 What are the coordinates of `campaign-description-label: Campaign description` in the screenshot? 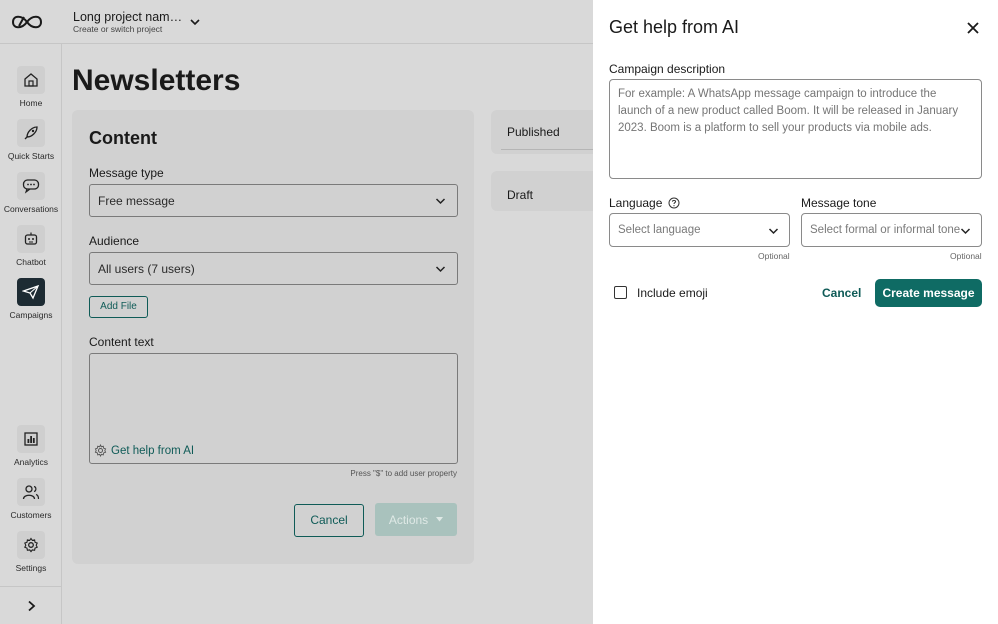 It's located at (667, 69).